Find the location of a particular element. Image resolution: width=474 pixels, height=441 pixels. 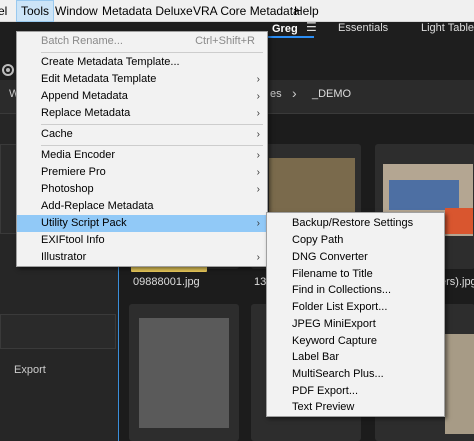

thumbnail-tile is located at coordinates (184, 372).